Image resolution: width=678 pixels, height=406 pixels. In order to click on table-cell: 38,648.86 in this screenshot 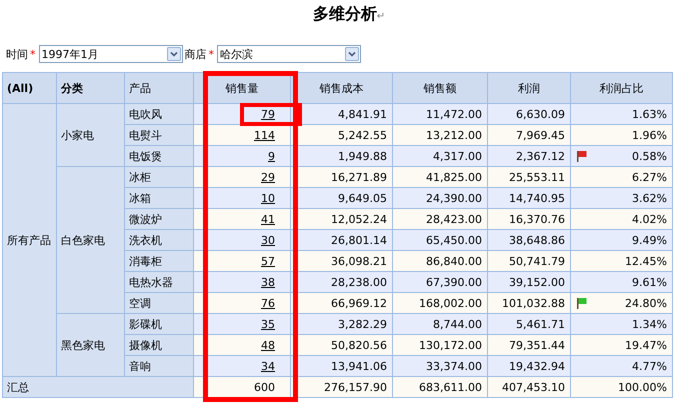, I will do `click(529, 240)`.